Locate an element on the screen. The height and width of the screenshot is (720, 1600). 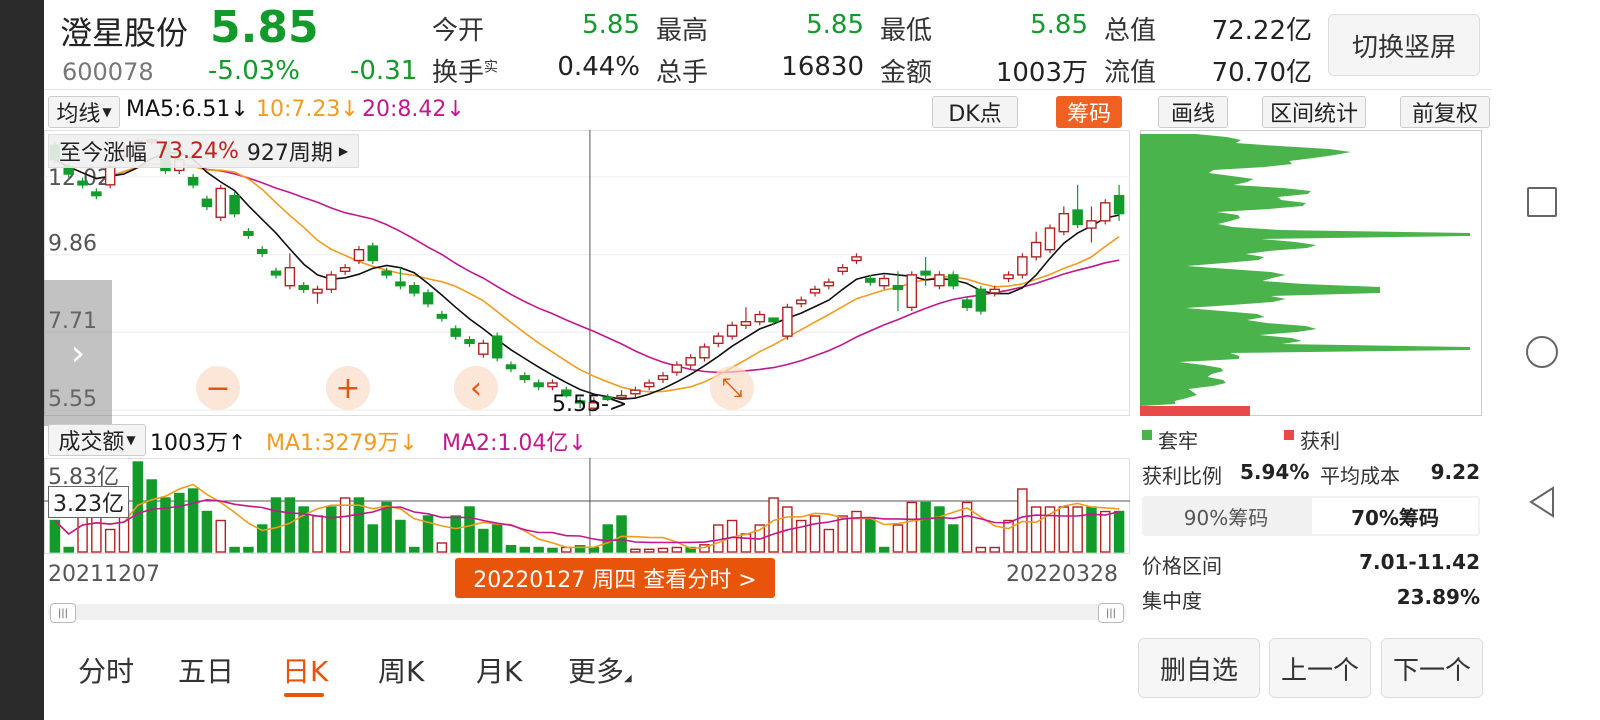
price-range-value: 7.01-11.42 is located at coordinates (1419, 562).